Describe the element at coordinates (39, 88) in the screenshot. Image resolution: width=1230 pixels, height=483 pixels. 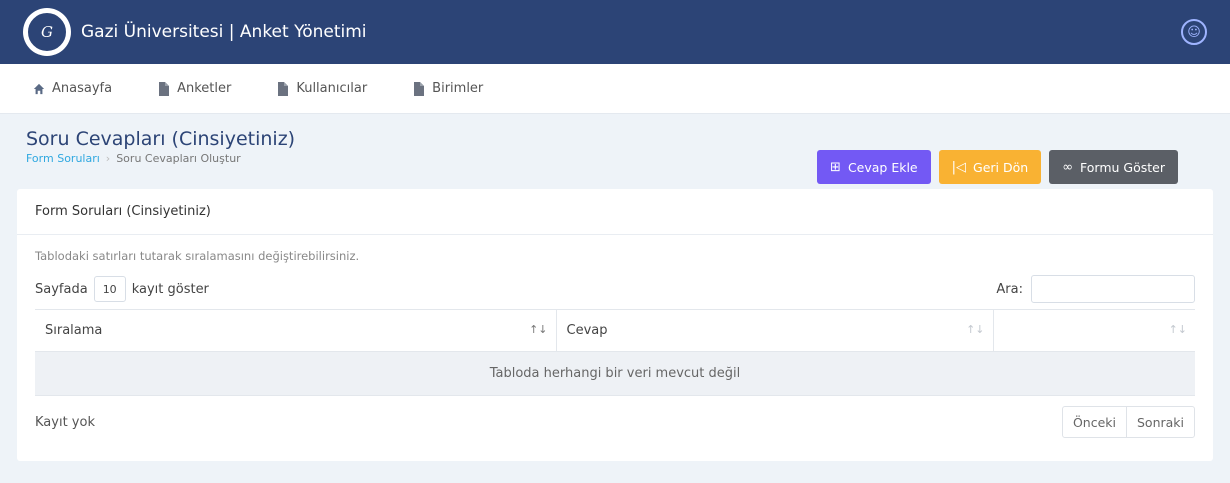
I see `home-icon` at that location.